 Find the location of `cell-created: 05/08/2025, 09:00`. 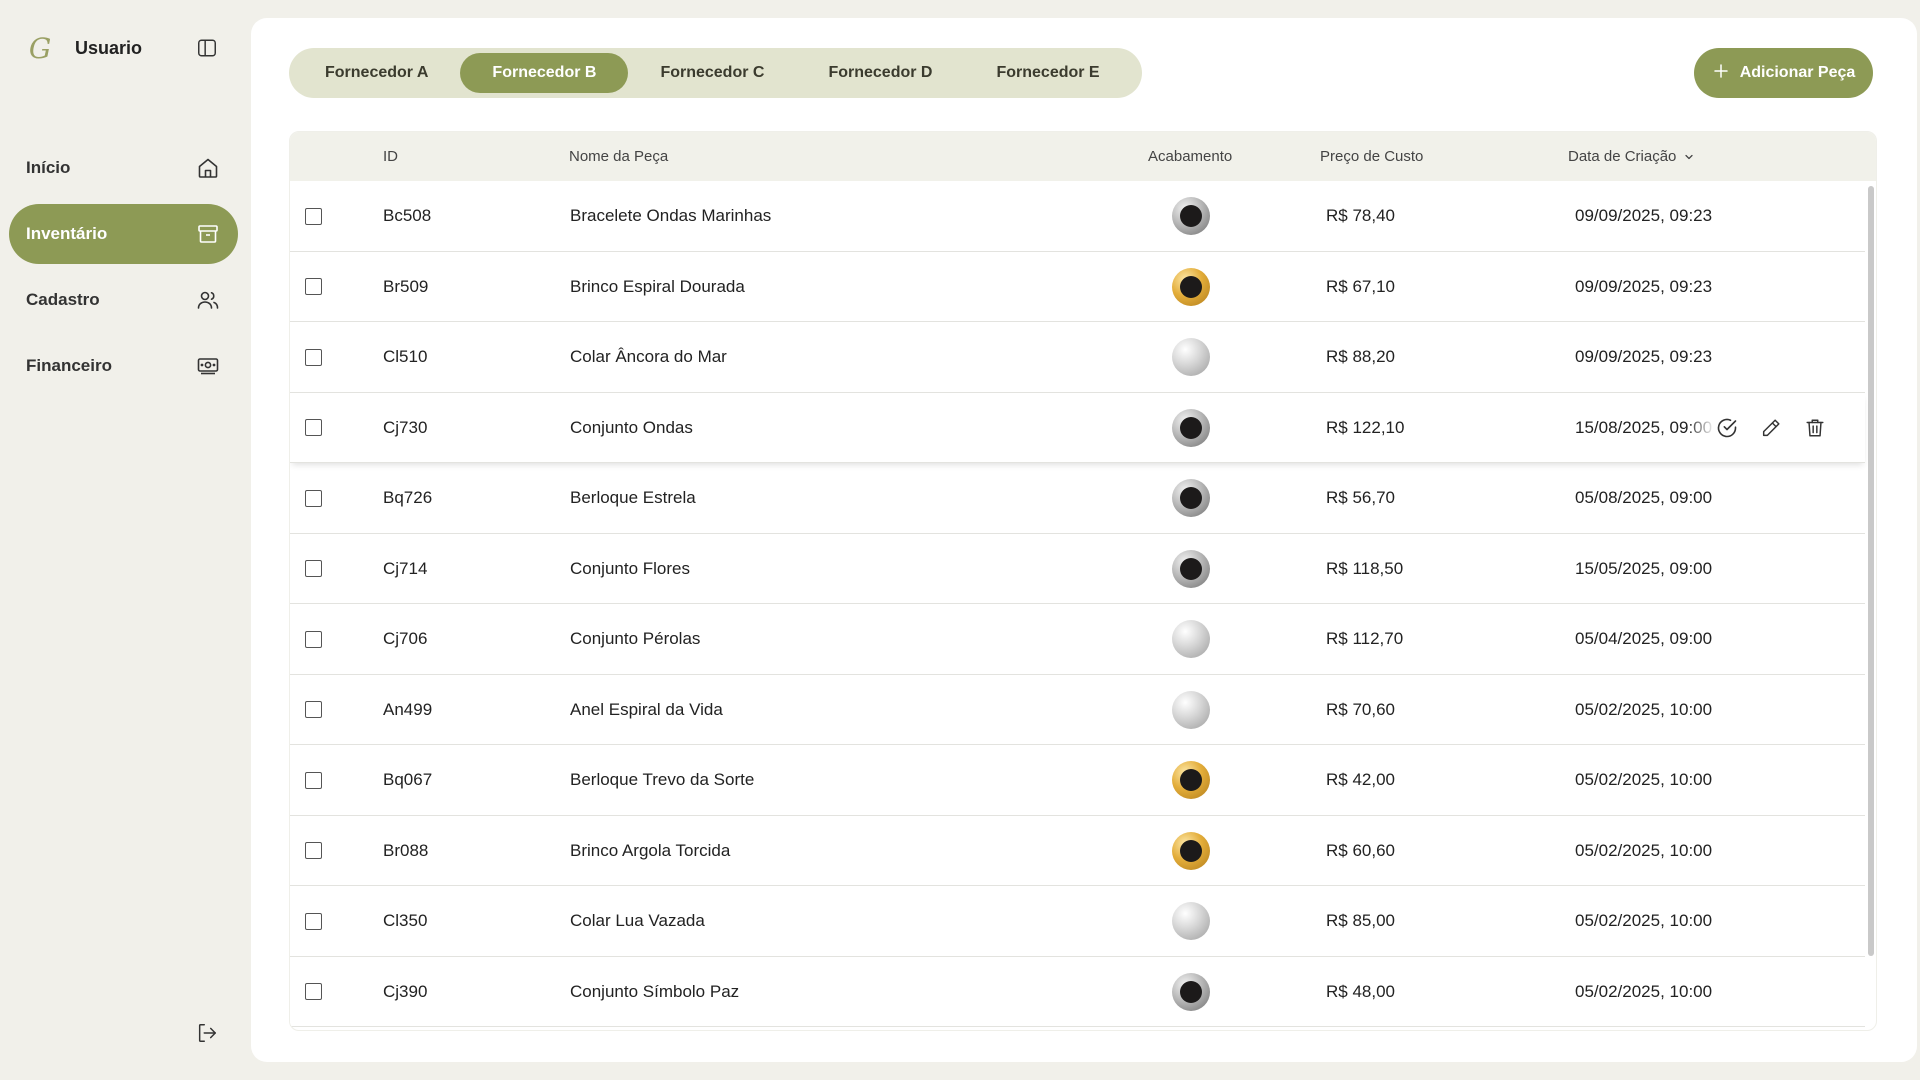

cell-created: 05/08/2025, 09:00 is located at coordinates (1644, 497).